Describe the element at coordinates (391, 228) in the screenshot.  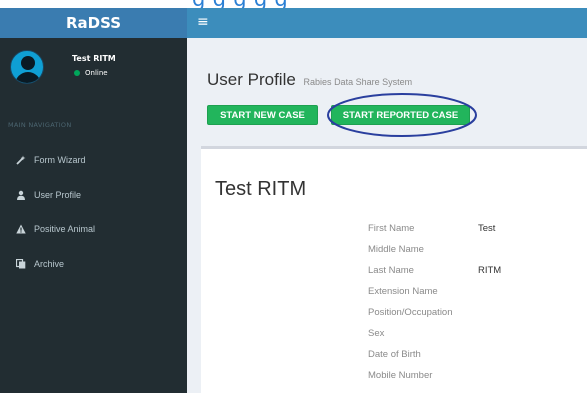
I see `field-label: First Name` at that location.